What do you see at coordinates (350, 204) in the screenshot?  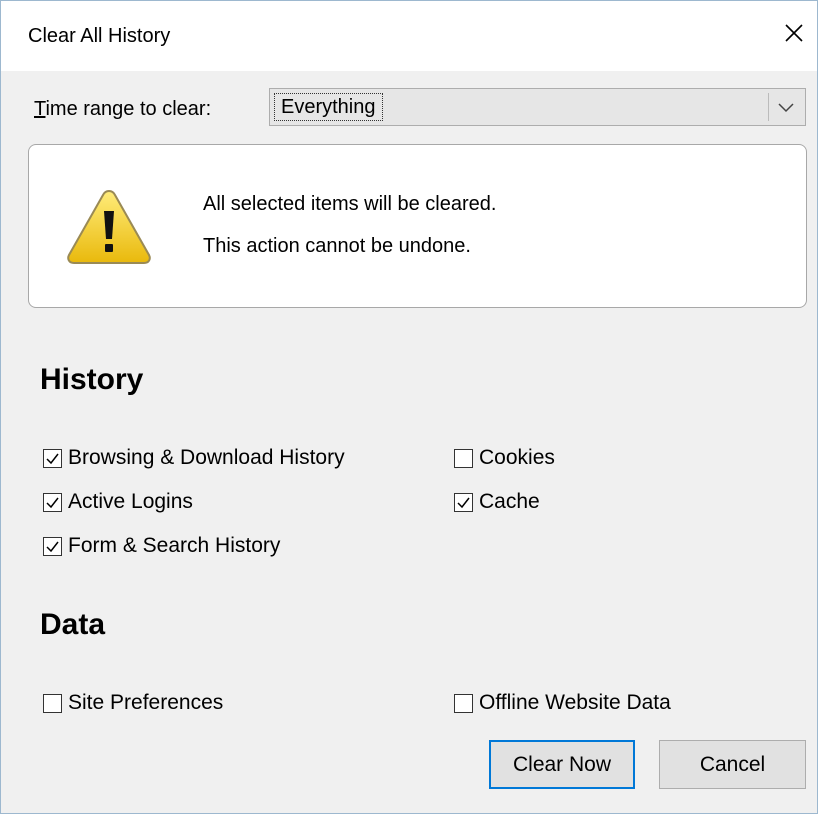 I see `warning-message-line-1: All selected items will be cleared.` at bounding box center [350, 204].